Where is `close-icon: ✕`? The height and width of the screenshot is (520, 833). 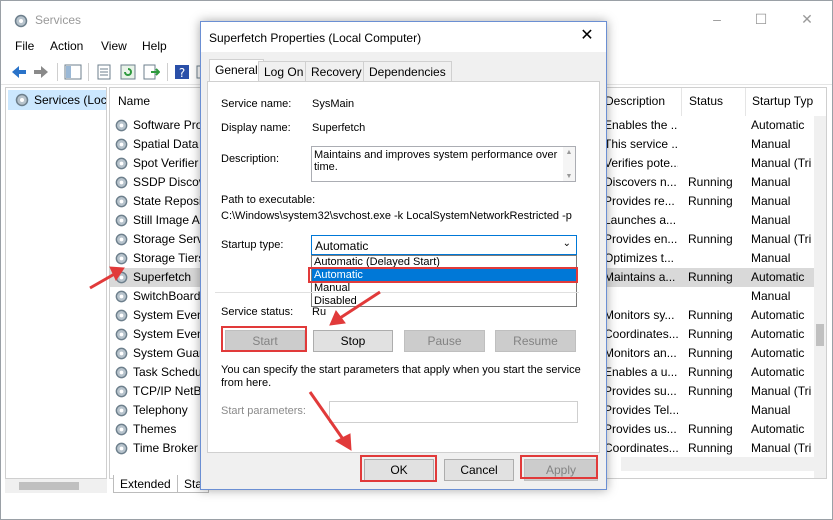 close-icon: ✕ is located at coordinates (587, 36).